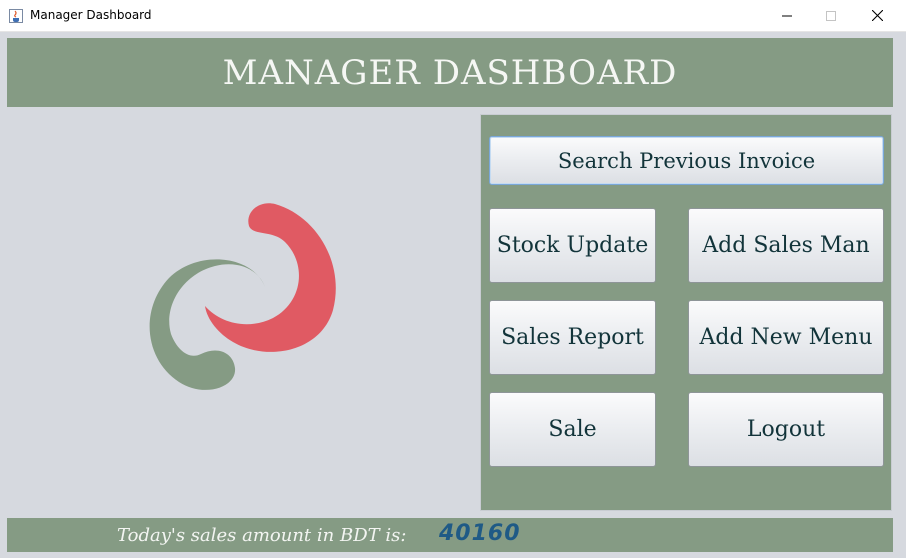 The width and height of the screenshot is (906, 558). Describe the element at coordinates (242, 296) in the screenshot. I see `swirl-logo-icon` at that location.